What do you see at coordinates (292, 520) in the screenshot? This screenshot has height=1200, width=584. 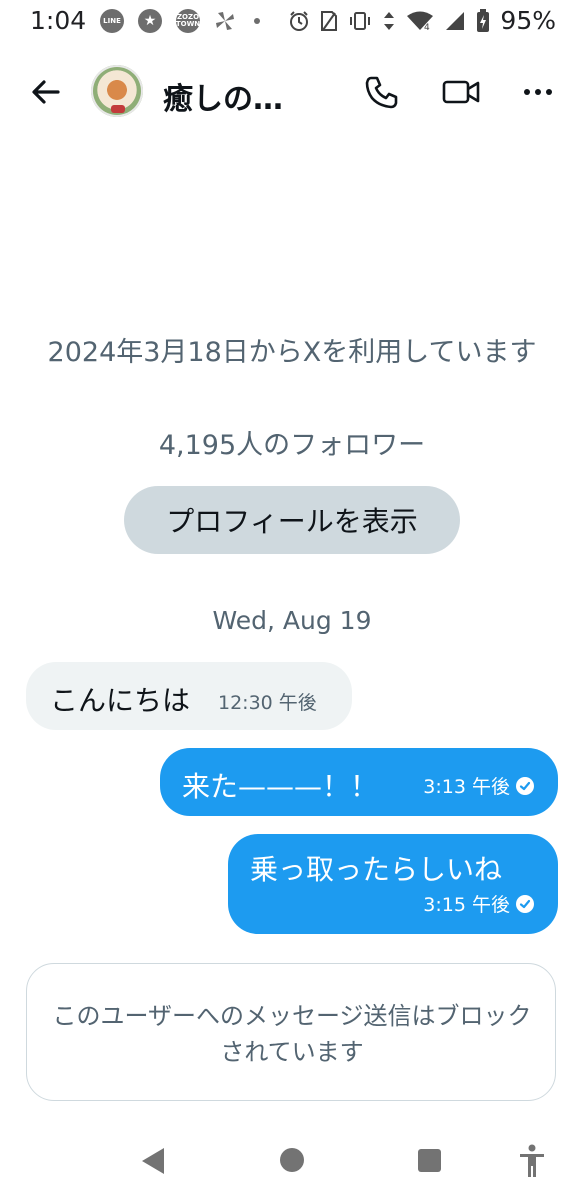 I see `view-profile-button: プロフィールを表示` at bounding box center [292, 520].